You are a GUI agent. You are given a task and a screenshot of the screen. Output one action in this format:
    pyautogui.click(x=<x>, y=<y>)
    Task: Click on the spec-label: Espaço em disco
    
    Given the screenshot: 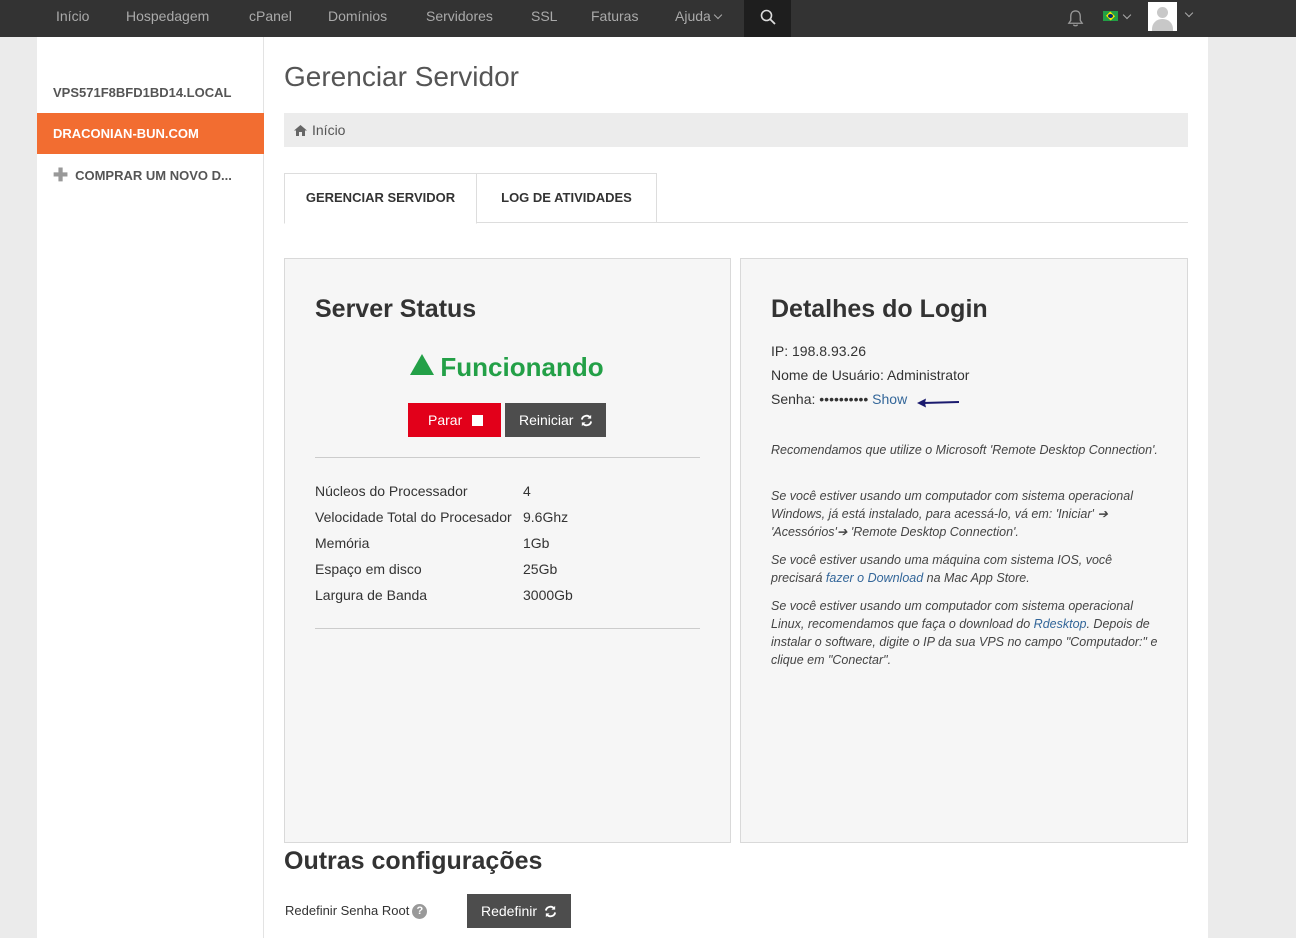 What is the action you would take?
    pyautogui.click(x=368, y=569)
    